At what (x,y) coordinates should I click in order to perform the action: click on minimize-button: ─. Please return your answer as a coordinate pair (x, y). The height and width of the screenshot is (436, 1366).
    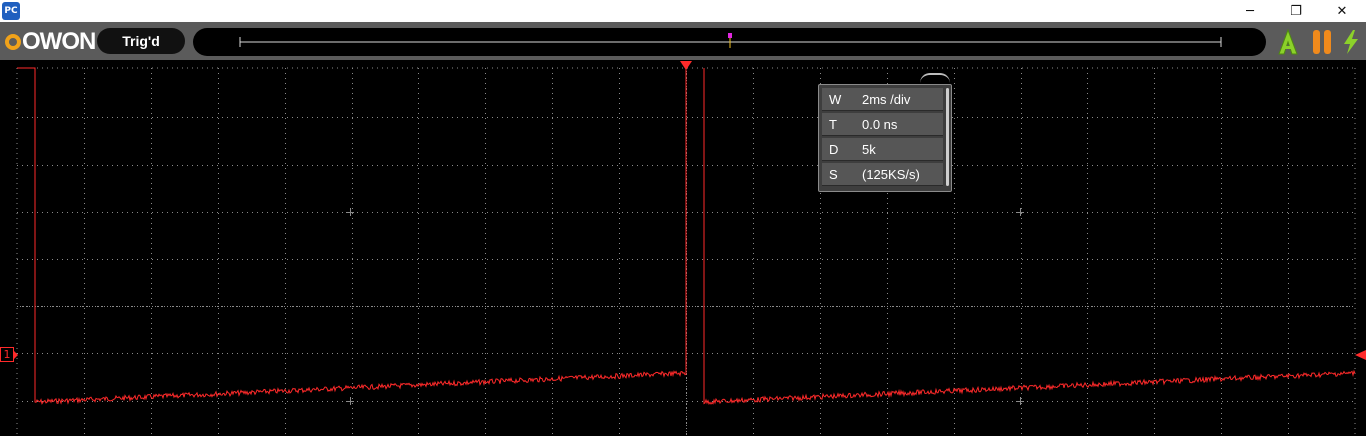
    Looking at the image, I should click on (1250, 11).